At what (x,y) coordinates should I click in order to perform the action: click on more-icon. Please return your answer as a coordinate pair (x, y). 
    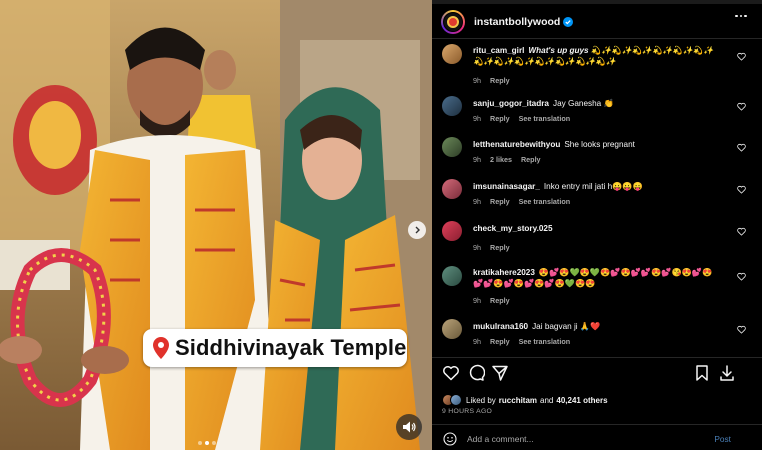
    Looking at the image, I should click on (741, 16).